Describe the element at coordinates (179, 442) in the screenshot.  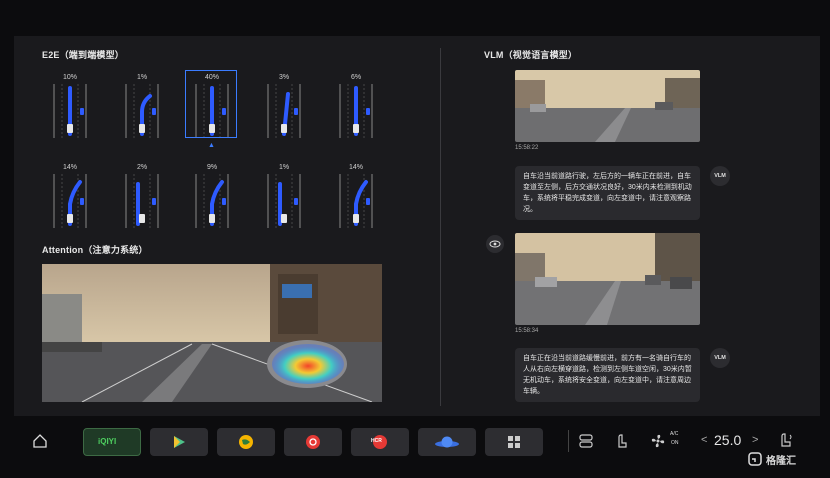
I see `video-app` at that location.